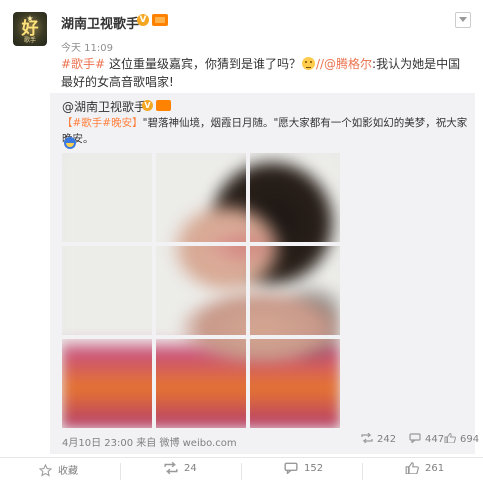  What do you see at coordinates (68, 471) in the screenshot?
I see `favorite-label: 收藏` at bounding box center [68, 471].